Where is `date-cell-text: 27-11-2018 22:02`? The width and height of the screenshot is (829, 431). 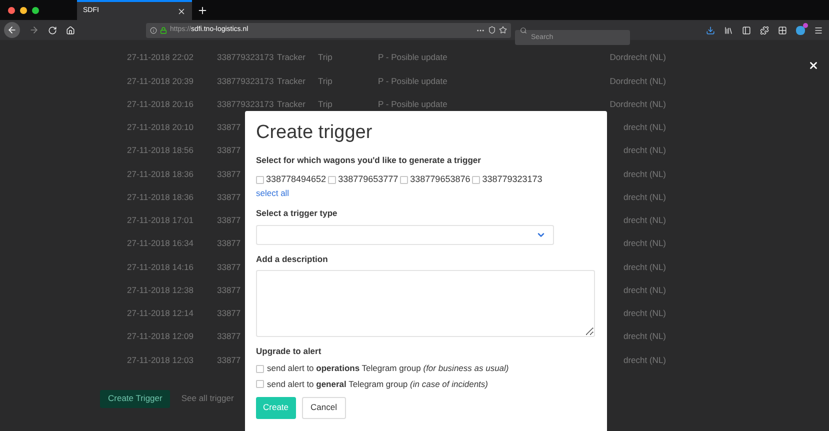 date-cell-text: 27-11-2018 22:02 is located at coordinates (160, 57).